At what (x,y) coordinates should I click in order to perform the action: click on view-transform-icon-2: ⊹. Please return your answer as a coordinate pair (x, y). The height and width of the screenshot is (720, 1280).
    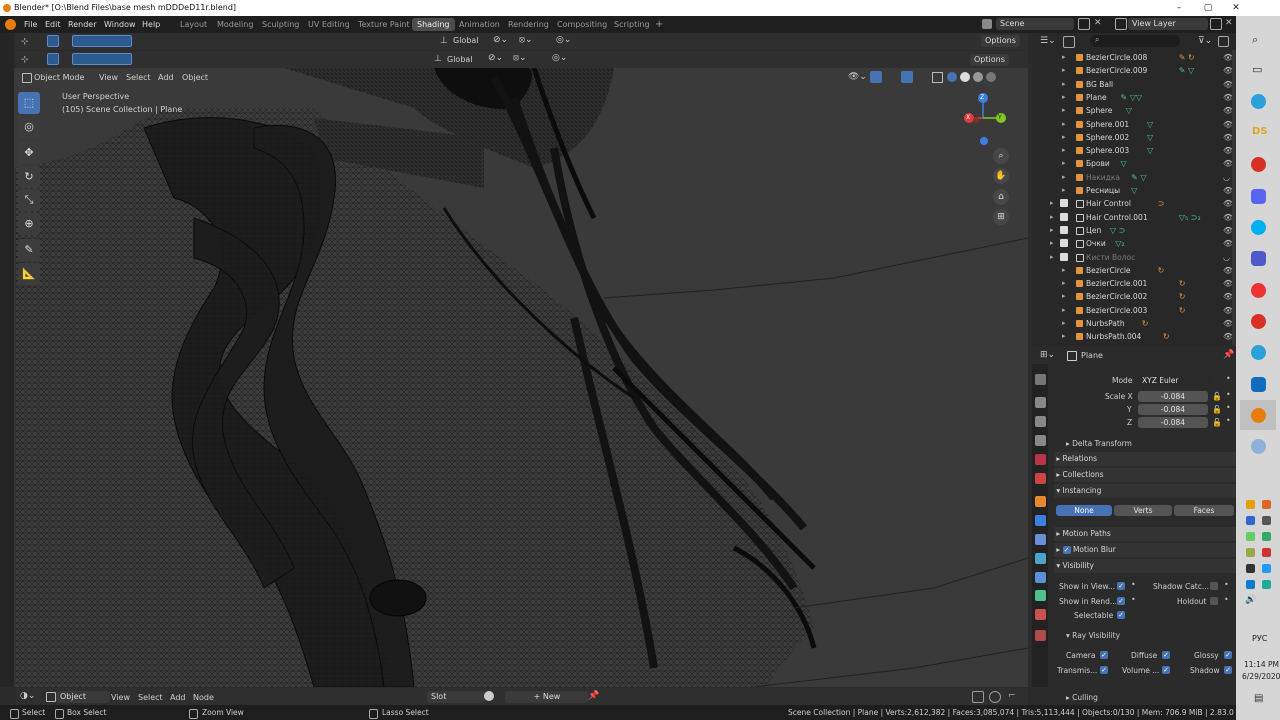
    Looking at the image, I should click on (25, 60).